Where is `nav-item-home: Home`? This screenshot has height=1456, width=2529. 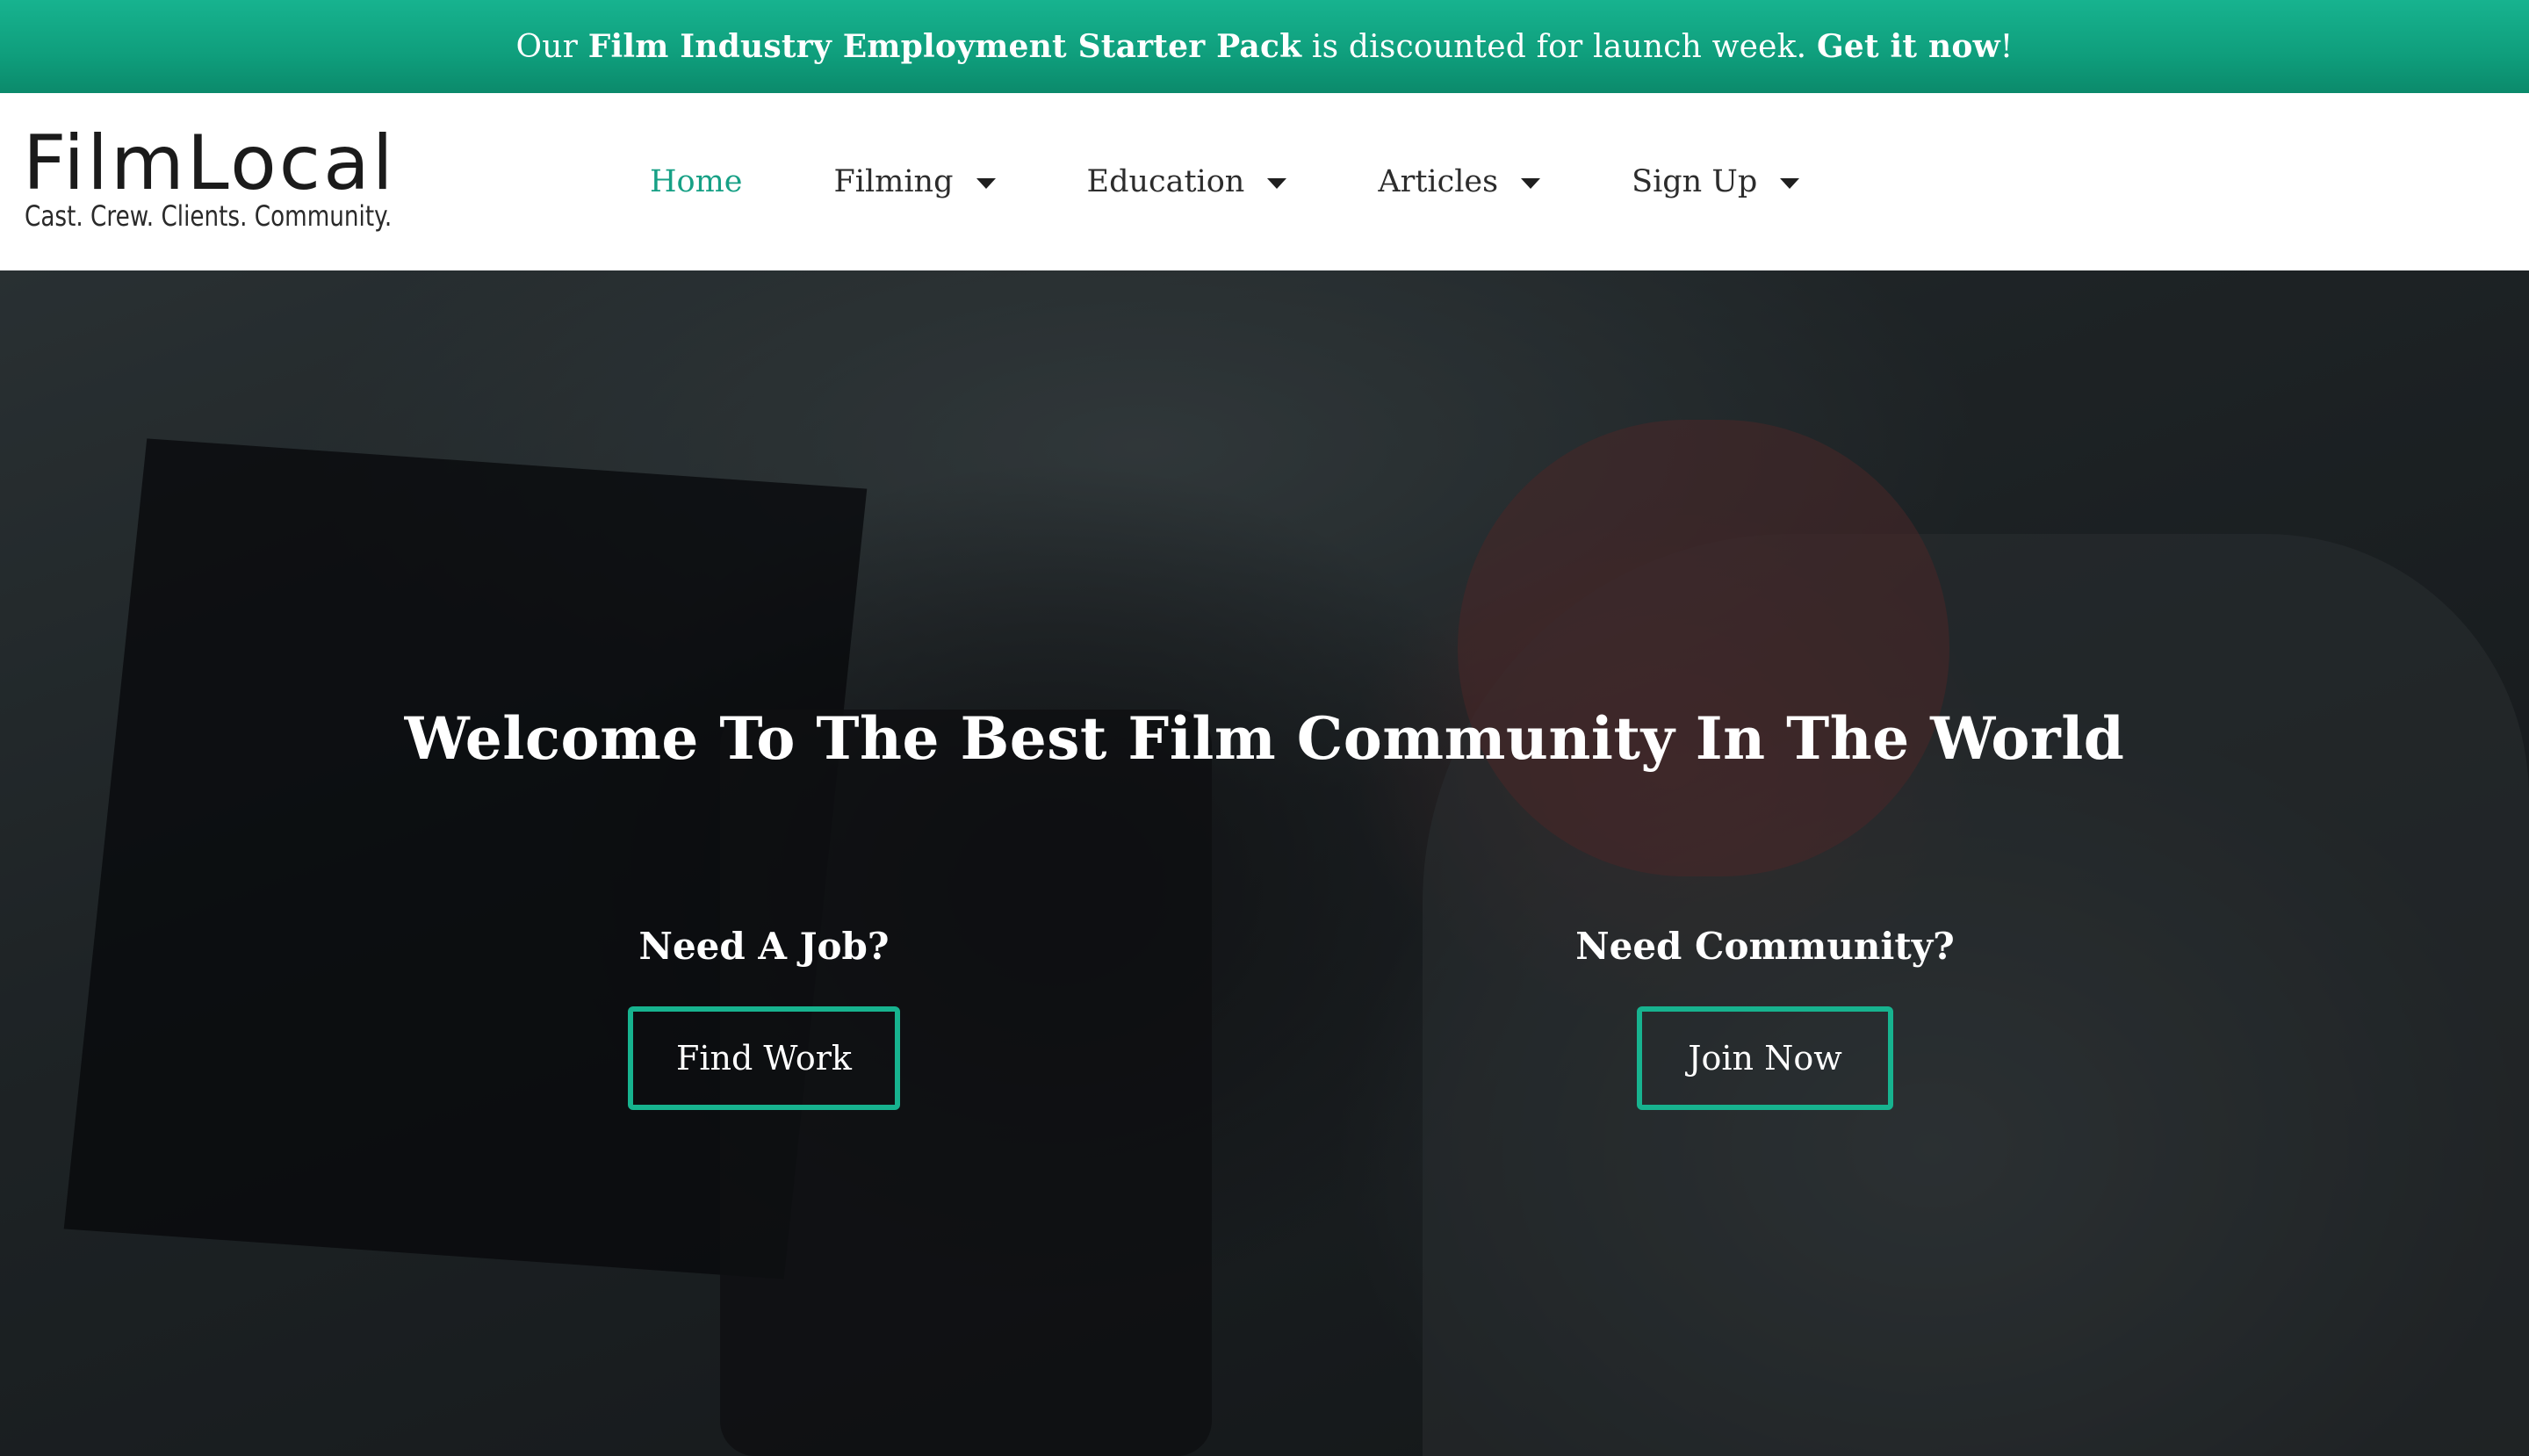
nav-item-home: Home is located at coordinates (697, 181).